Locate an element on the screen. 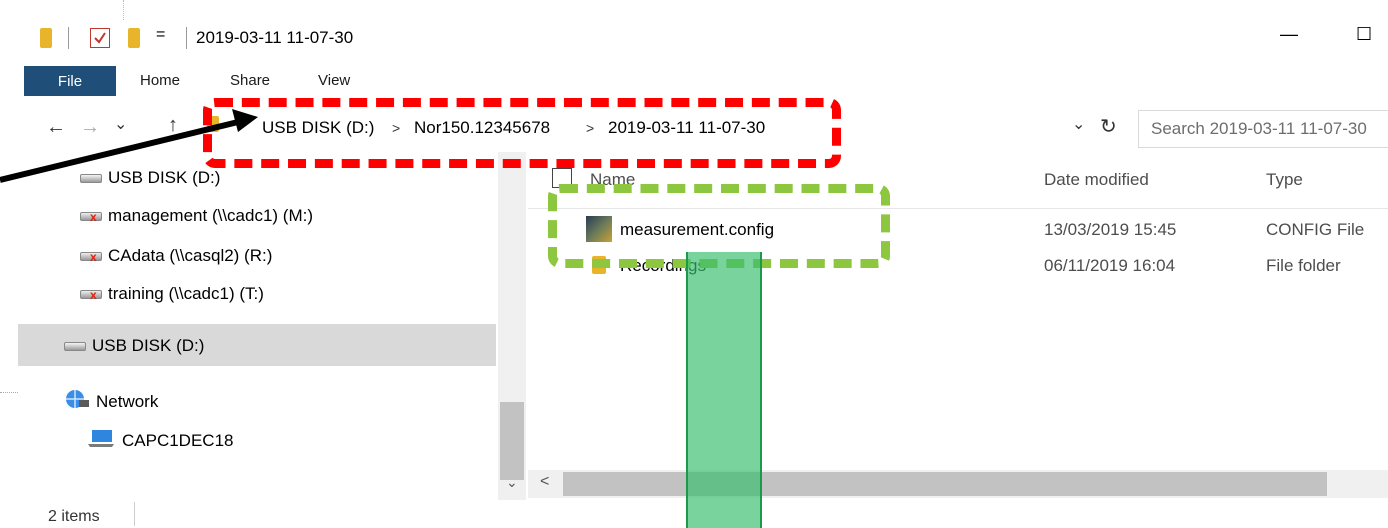  column-header-type: Type is located at coordinates (1284, 180).